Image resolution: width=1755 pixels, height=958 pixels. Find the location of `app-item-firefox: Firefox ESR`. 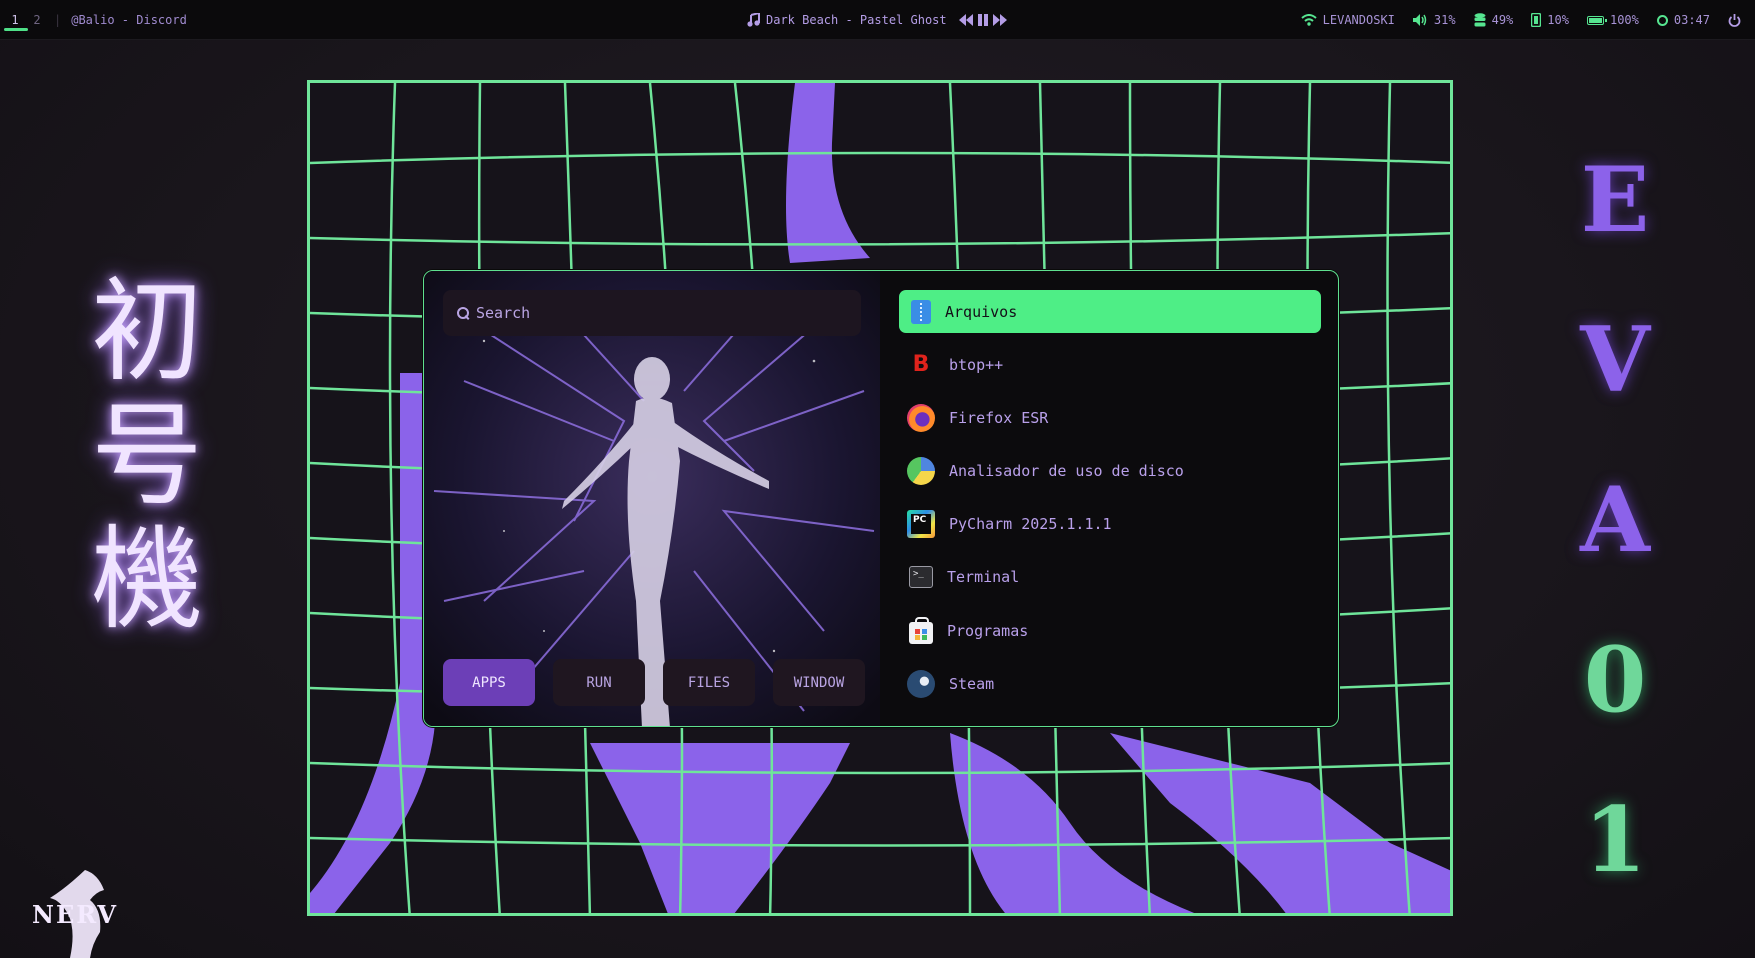

app-item-firefox: Firefox ESR is located at coordinates (1110, 417).